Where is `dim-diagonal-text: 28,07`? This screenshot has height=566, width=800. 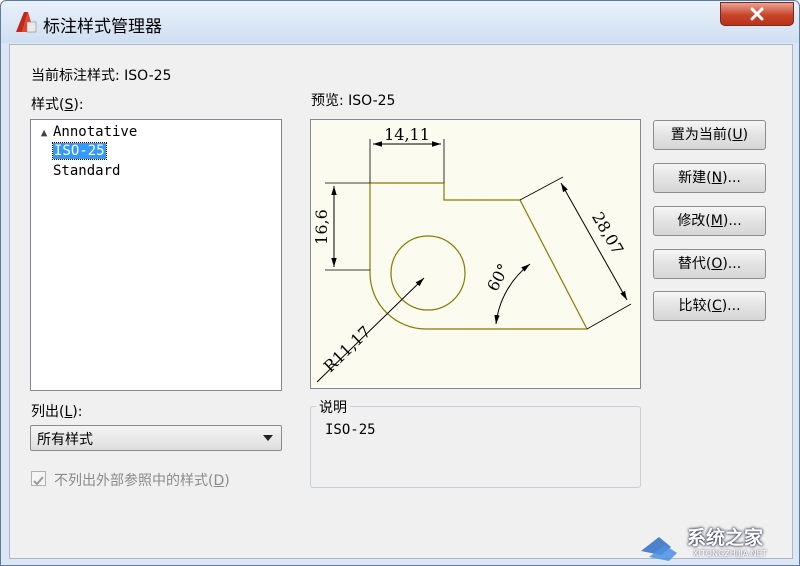
dim-diagonal-text: 28,07 is located at coordinates (607, 233).